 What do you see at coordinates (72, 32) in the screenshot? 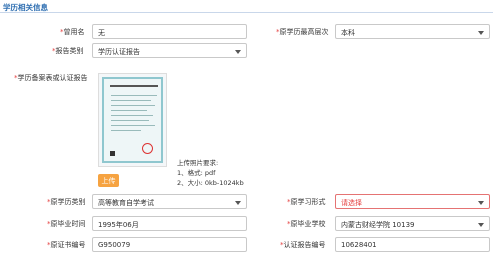
I see `used-name-label: *曾用名` at bounding box center [72, 32].